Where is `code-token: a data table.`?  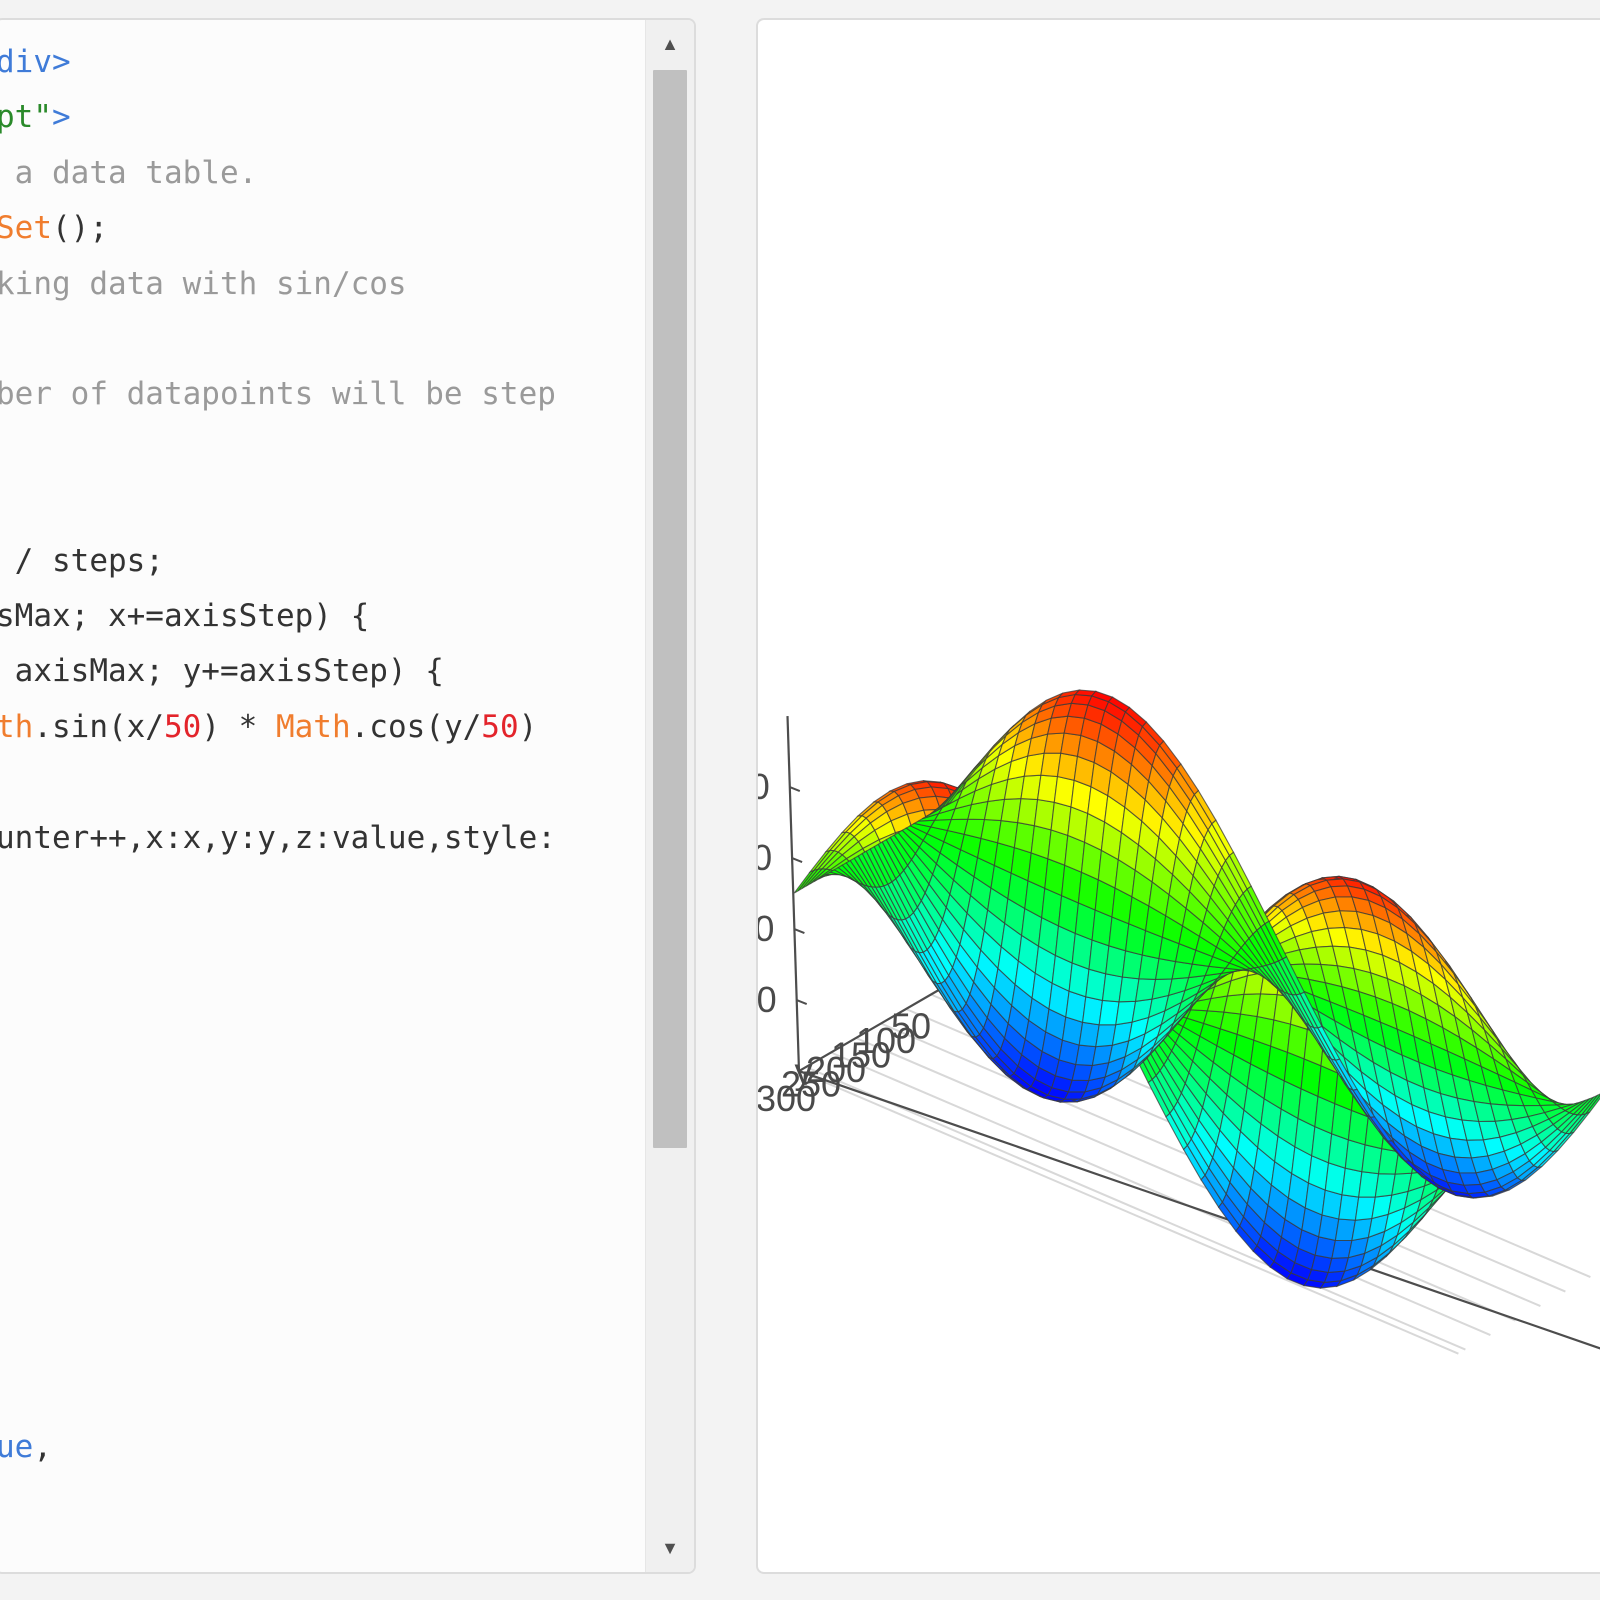
code-token: a data table. is located at coordinates (129, 172).